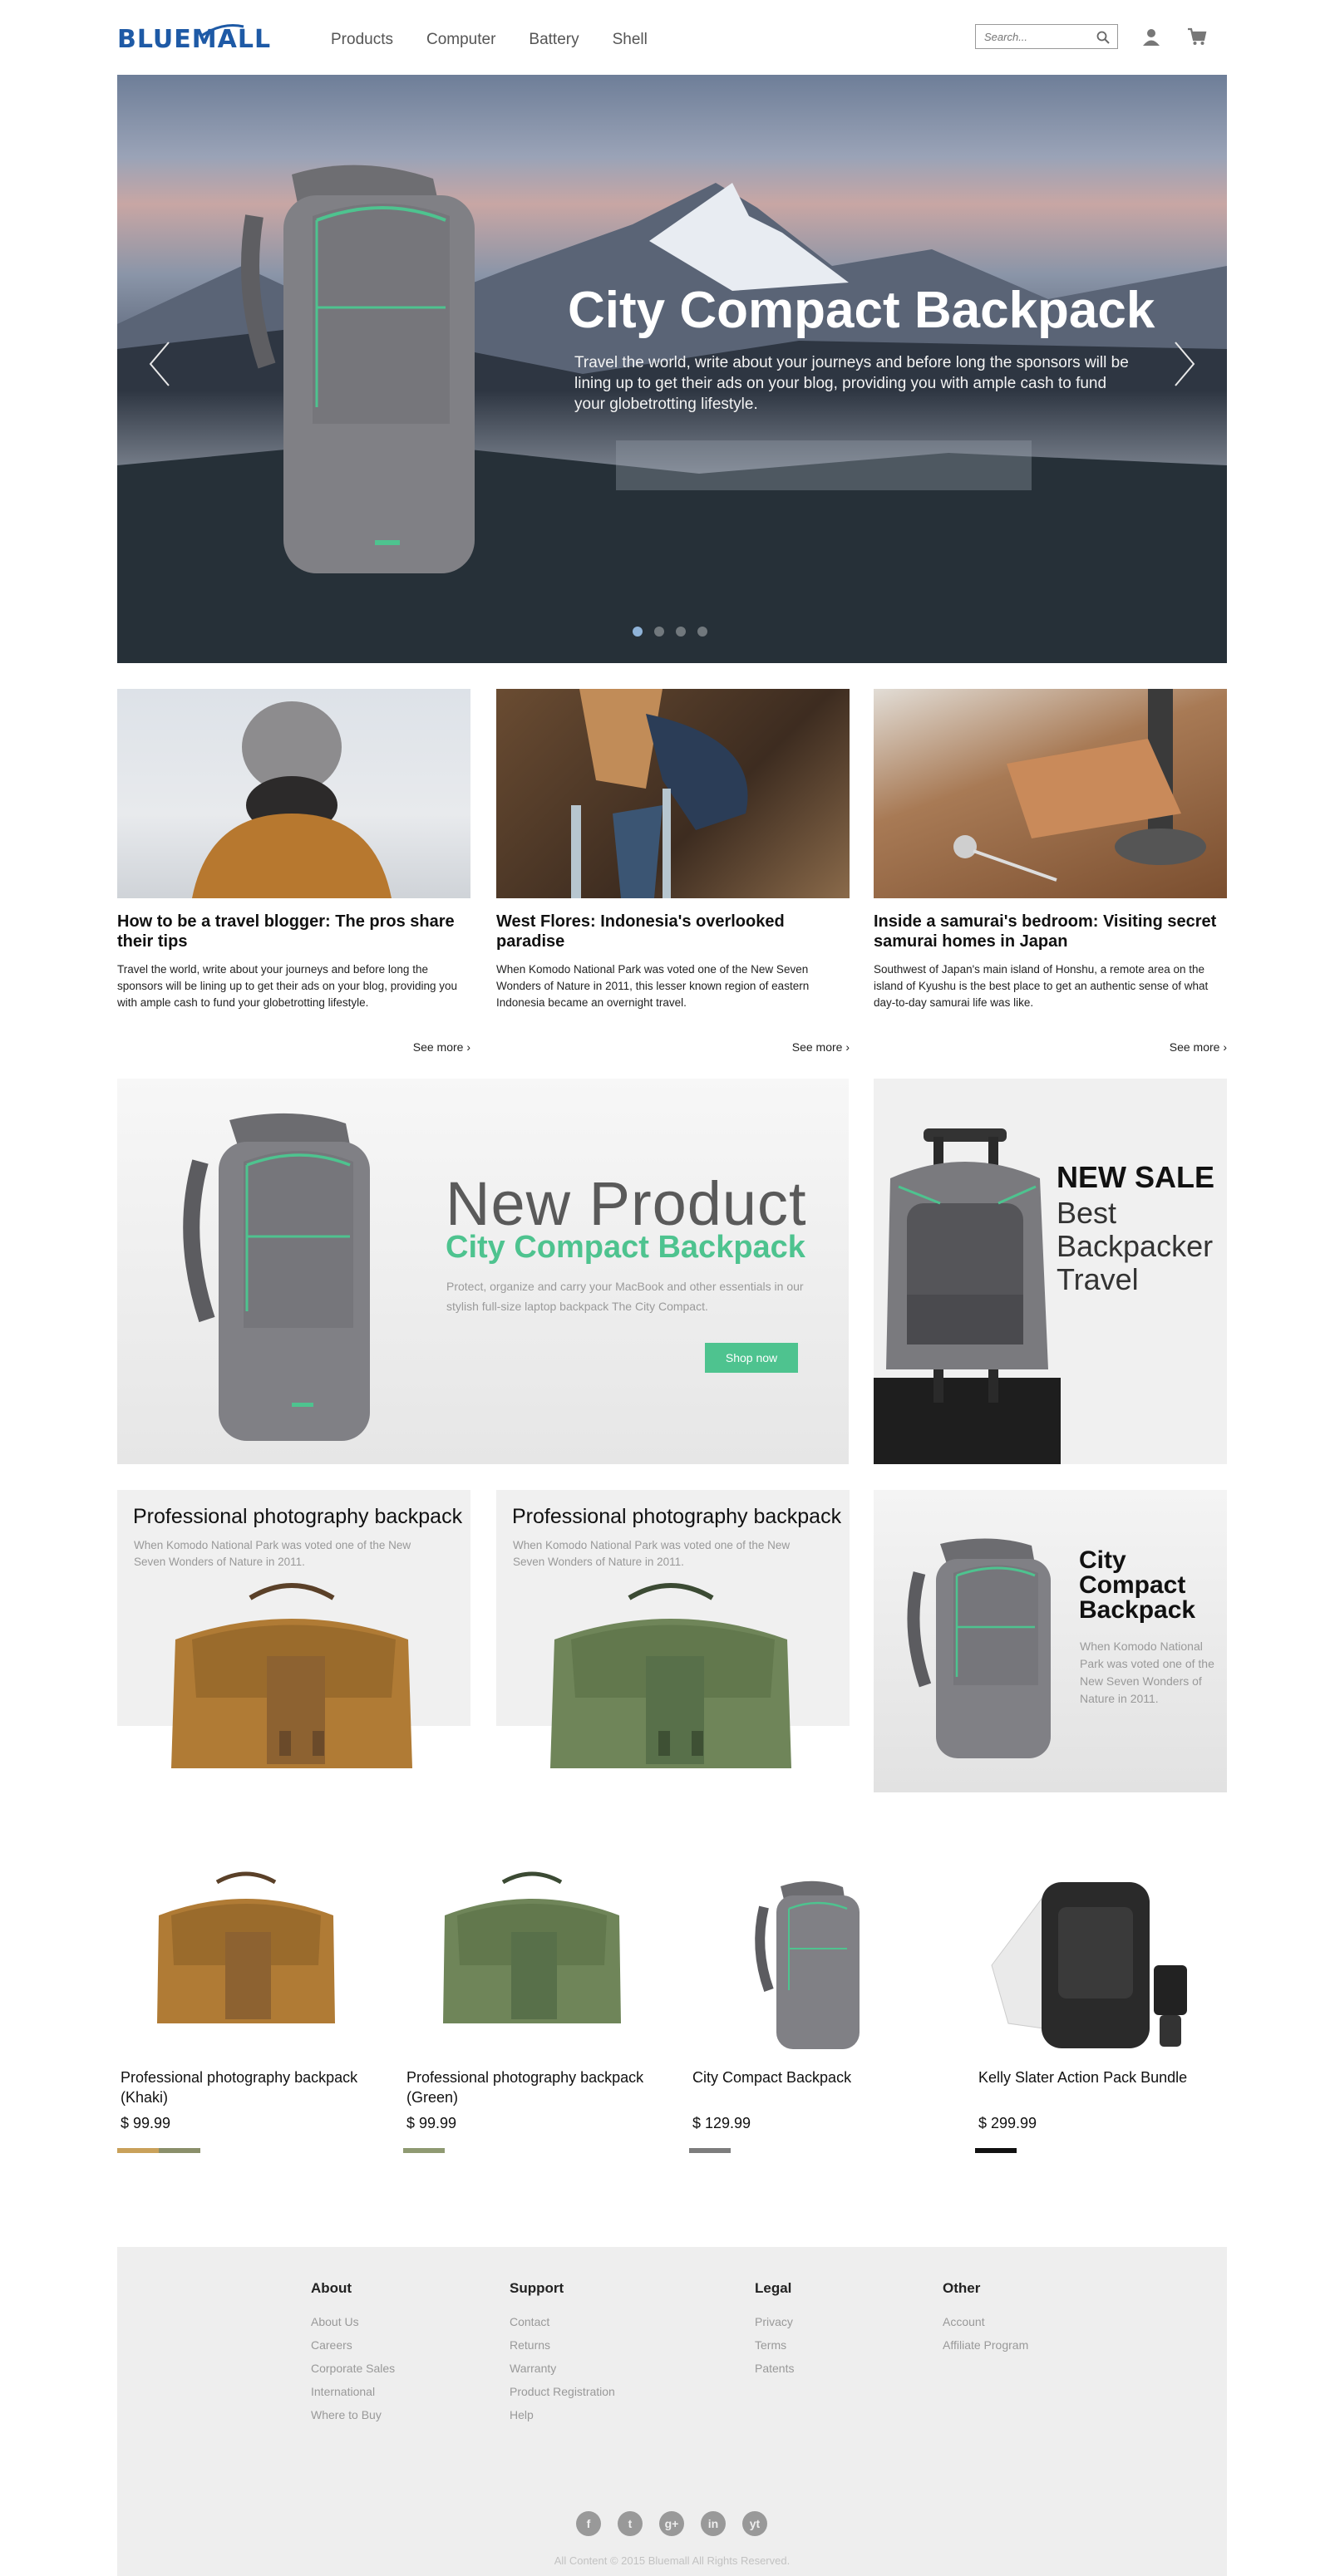 The image size is (1330, 2576). I want to click on main-nav: Products Computer Battery Shell, so click(489, 40).